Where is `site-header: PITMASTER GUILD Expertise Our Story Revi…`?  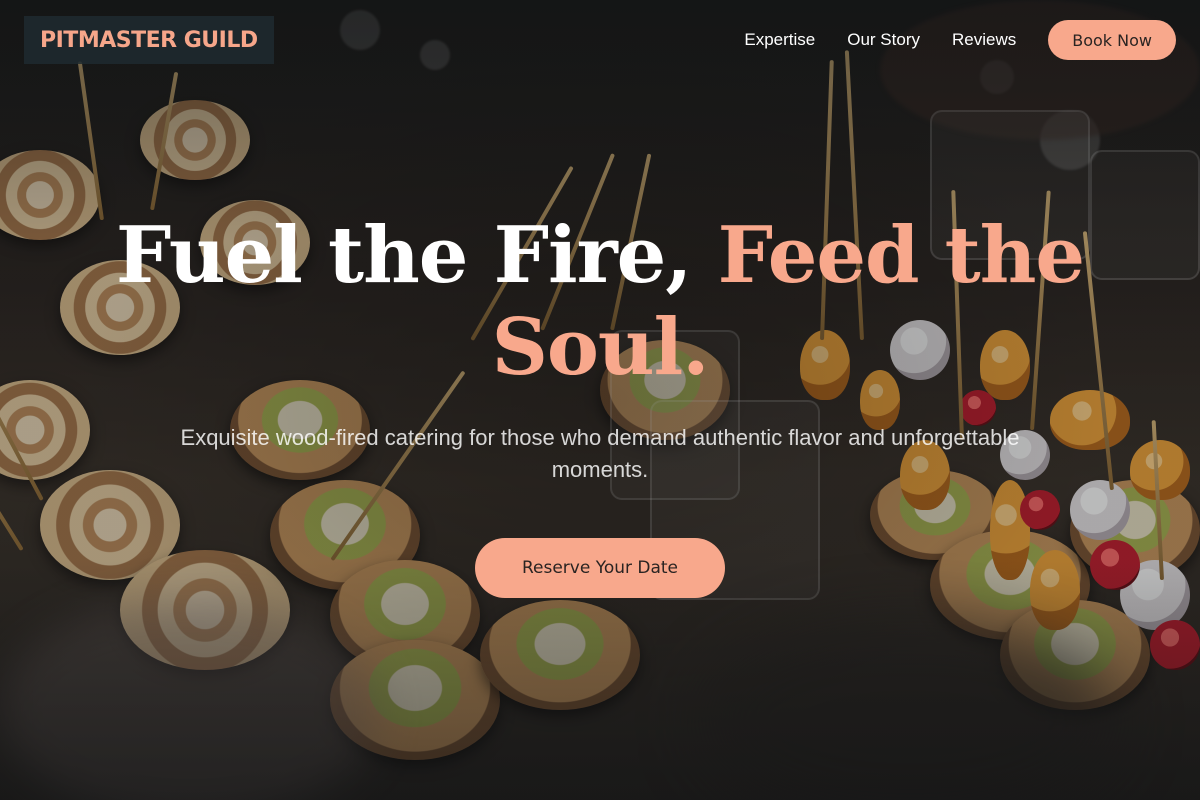 site-header: PITMASTER GUILD Expertise Our Story Revi… is located at coordinates (600, 40).